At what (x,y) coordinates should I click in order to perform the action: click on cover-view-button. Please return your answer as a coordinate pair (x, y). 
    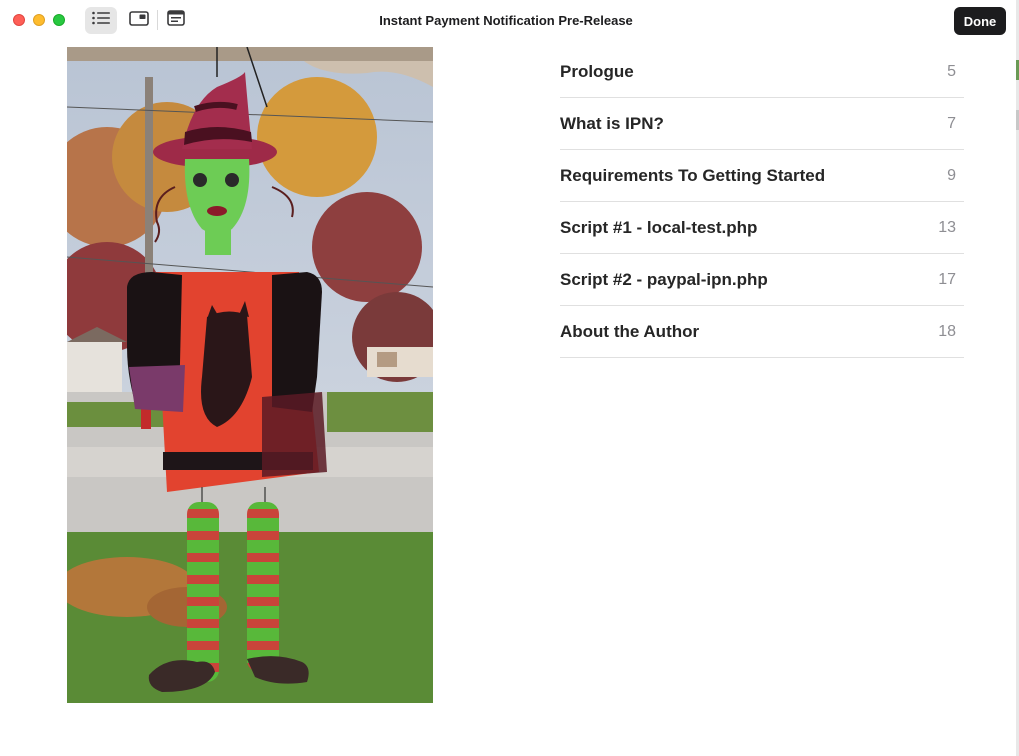
    Looking at the image, I should click on (139, 20).